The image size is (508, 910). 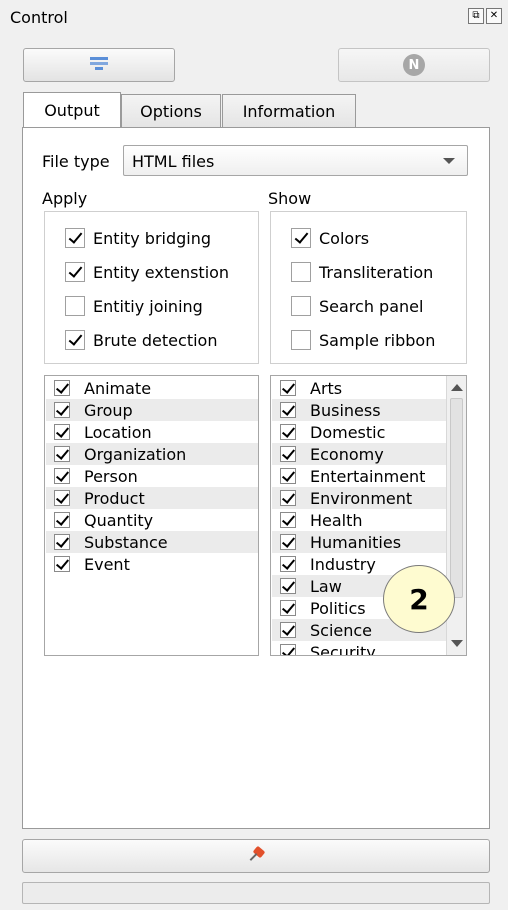 What do you see at coordinates (449, 161) in the screenshot?
I see `chevron-down-icon` at bounding box center [449, 161].